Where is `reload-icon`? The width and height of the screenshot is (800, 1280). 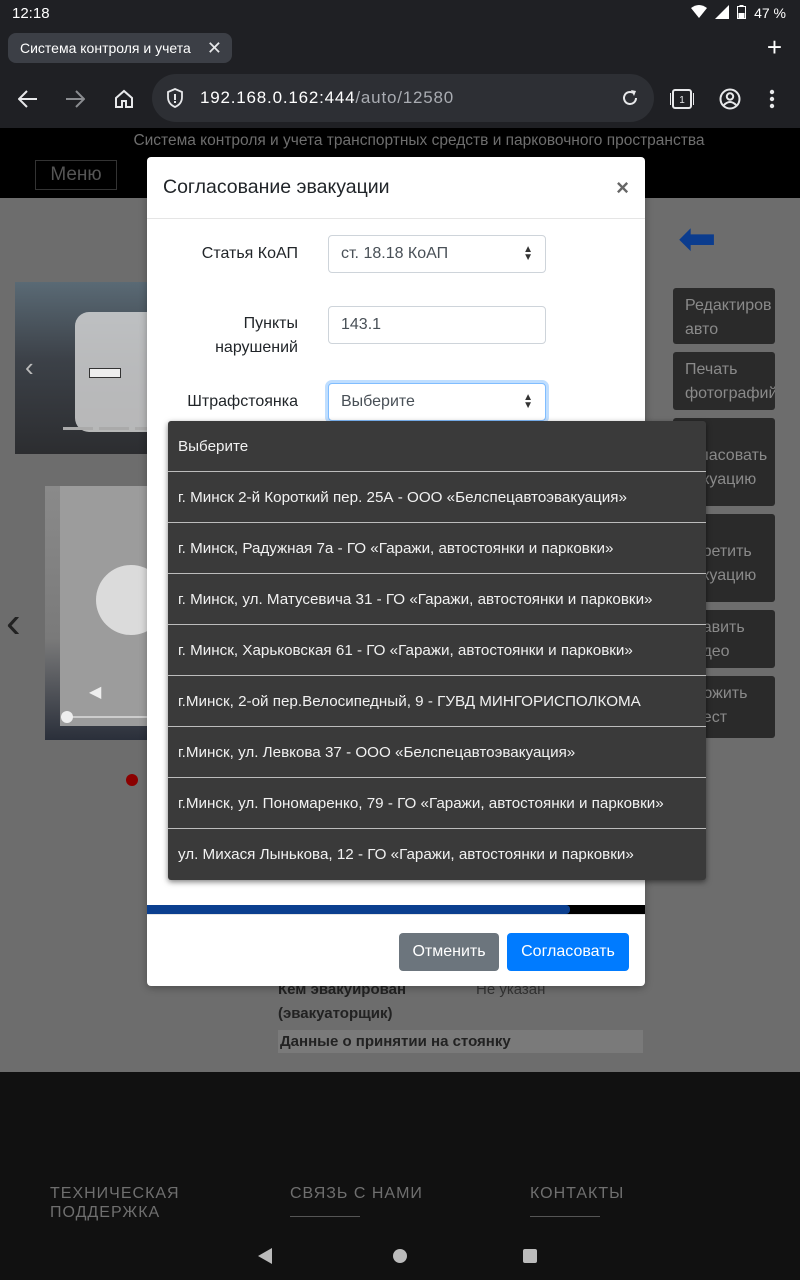
reload-icon is located at coordinates (630, 98).